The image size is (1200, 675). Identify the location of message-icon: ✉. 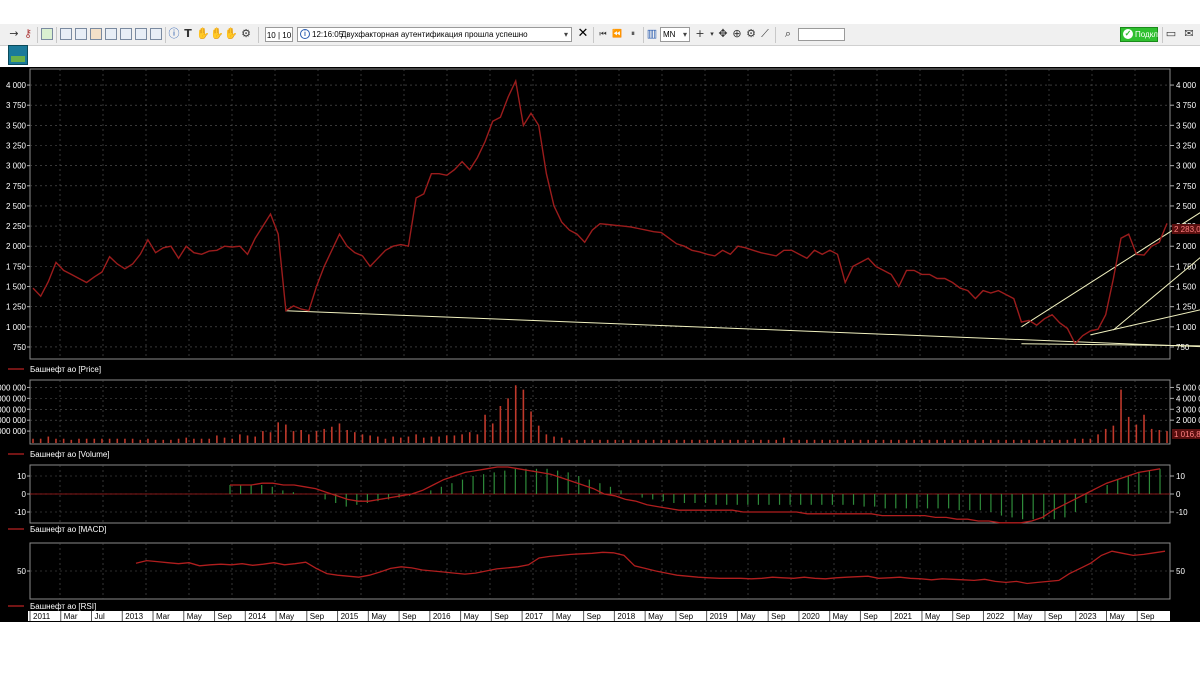
(1189, 34).